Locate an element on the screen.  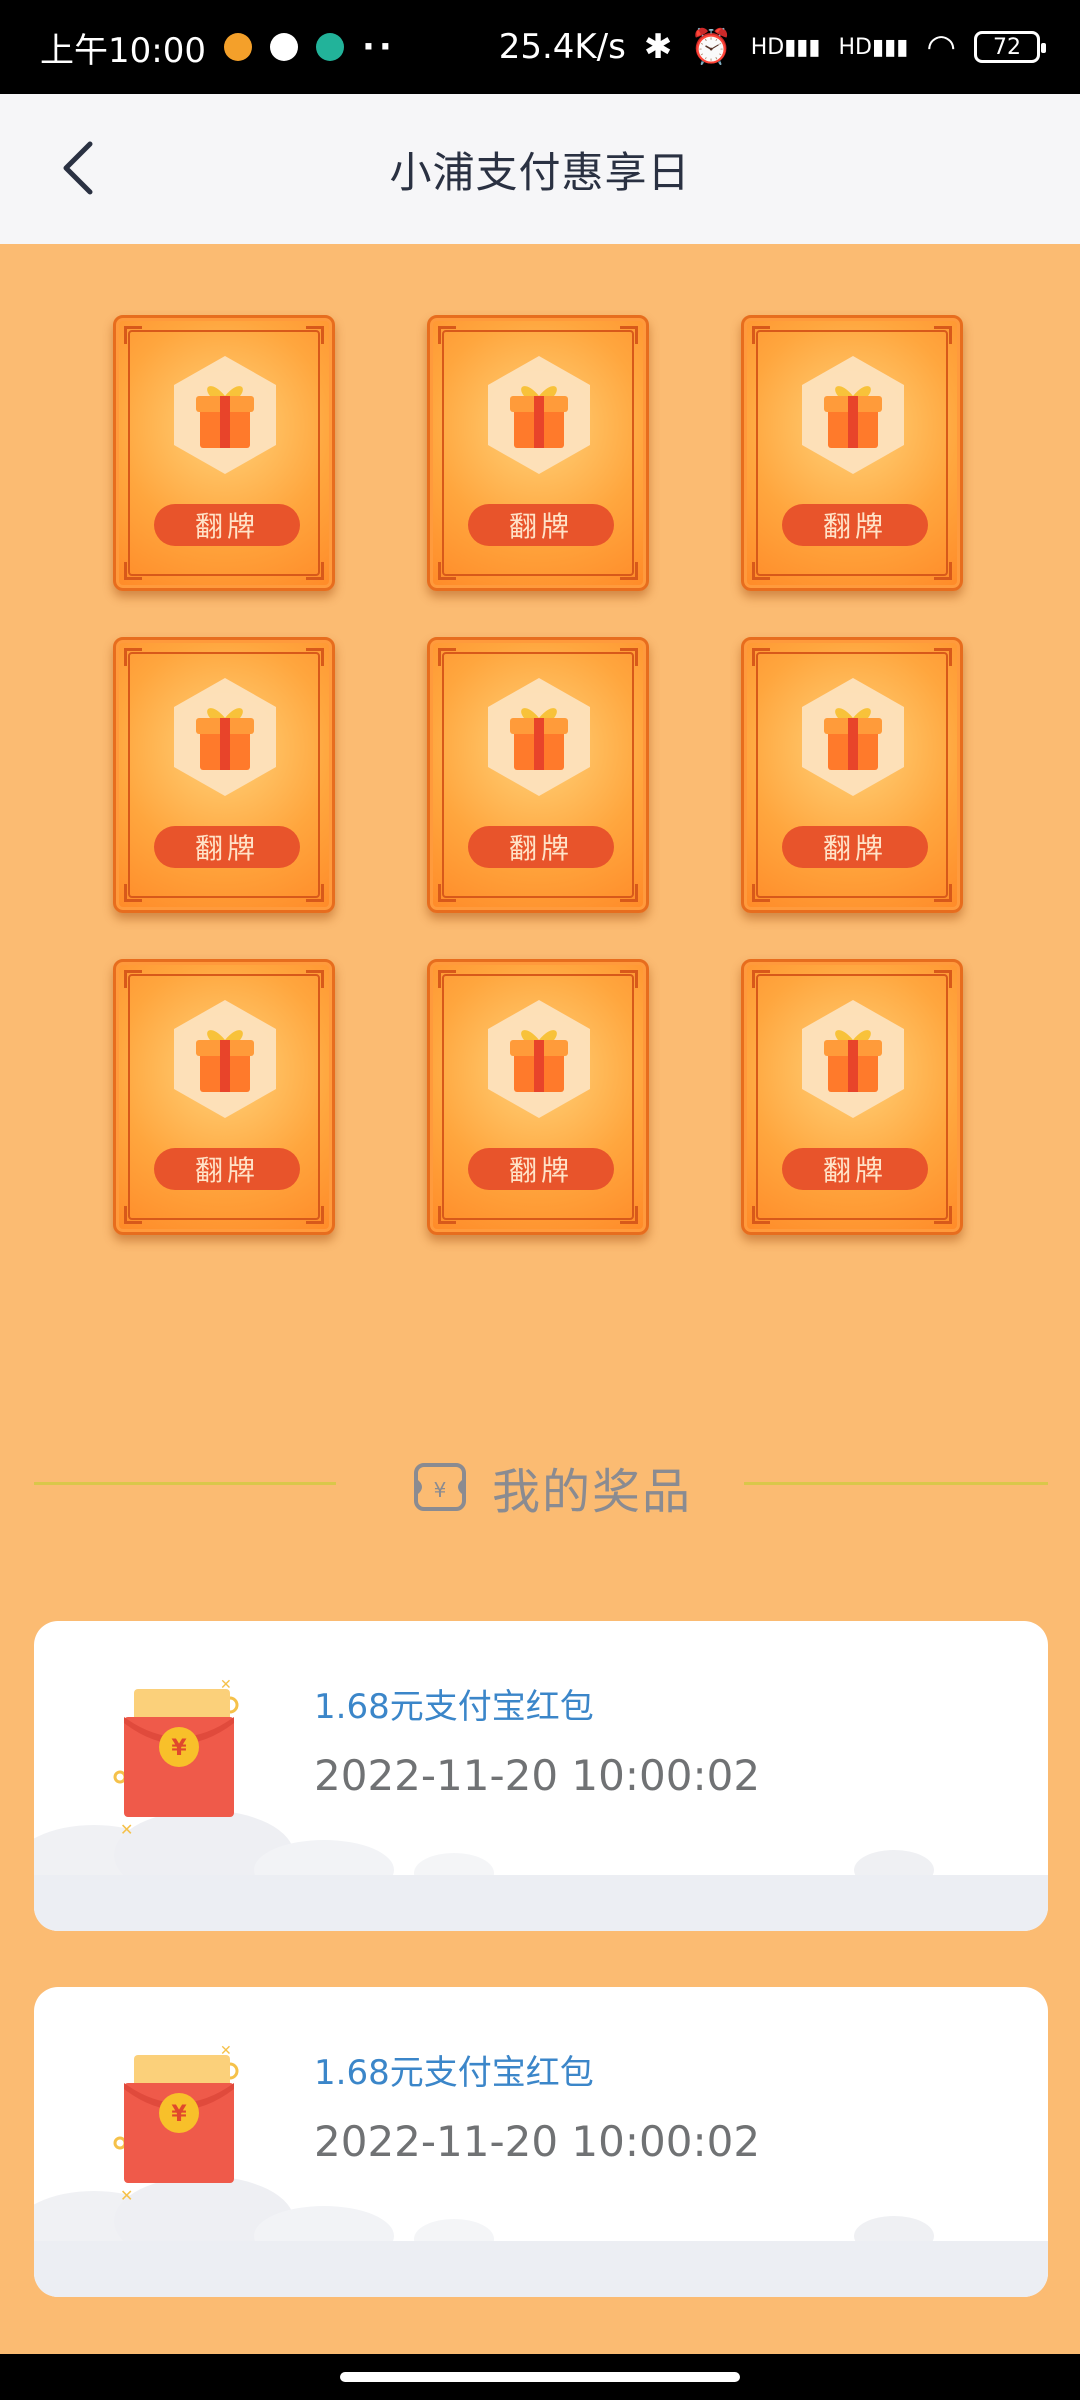
battery-icon: 72 is located at coordinates (1010, 47).